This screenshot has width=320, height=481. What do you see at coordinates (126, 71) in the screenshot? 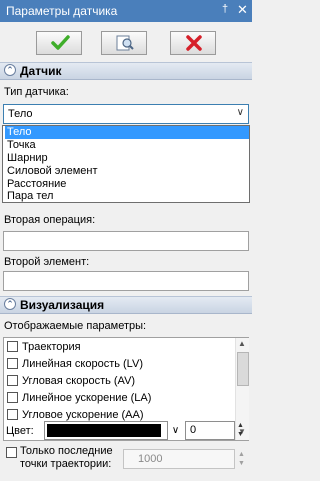
I see `sensor-section-header: ⌃ Датчик` at bounding box center [126, 71].